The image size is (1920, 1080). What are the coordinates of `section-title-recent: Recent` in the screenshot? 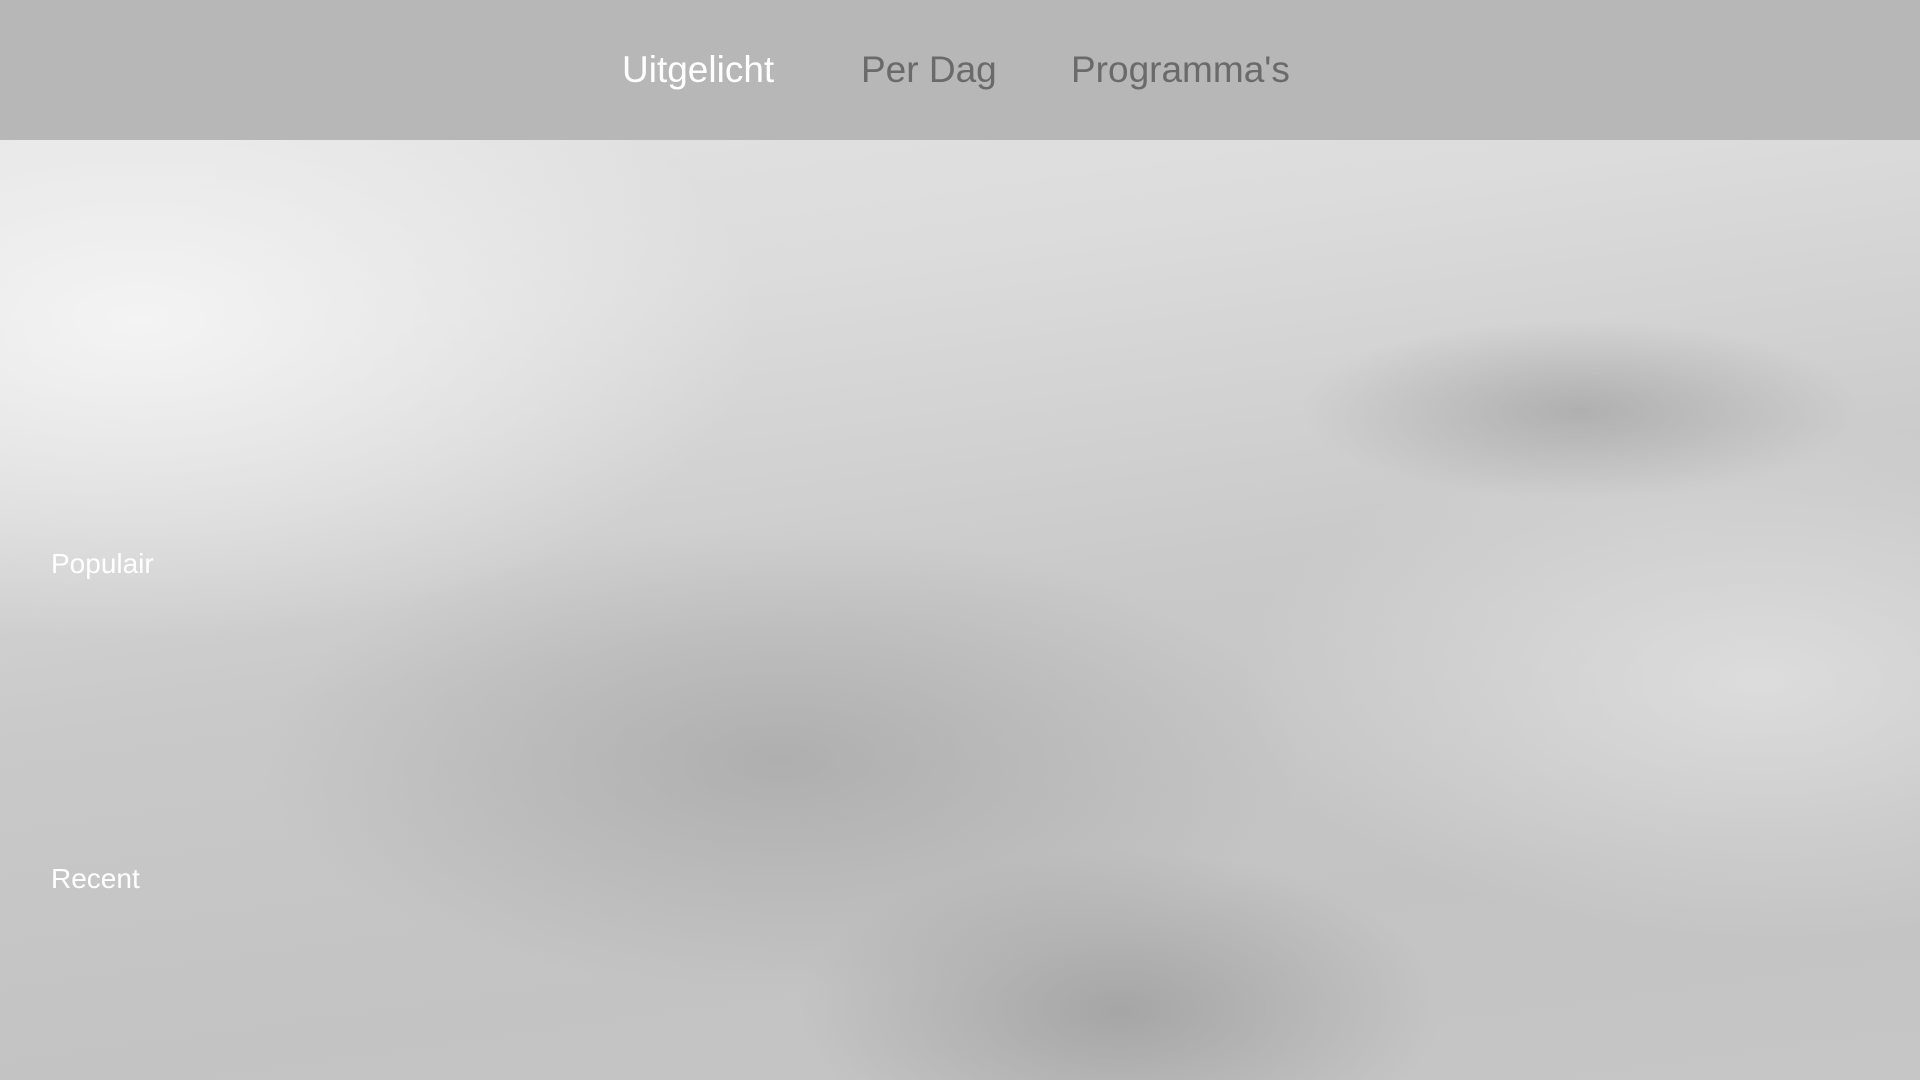 It's located at (95, 878).